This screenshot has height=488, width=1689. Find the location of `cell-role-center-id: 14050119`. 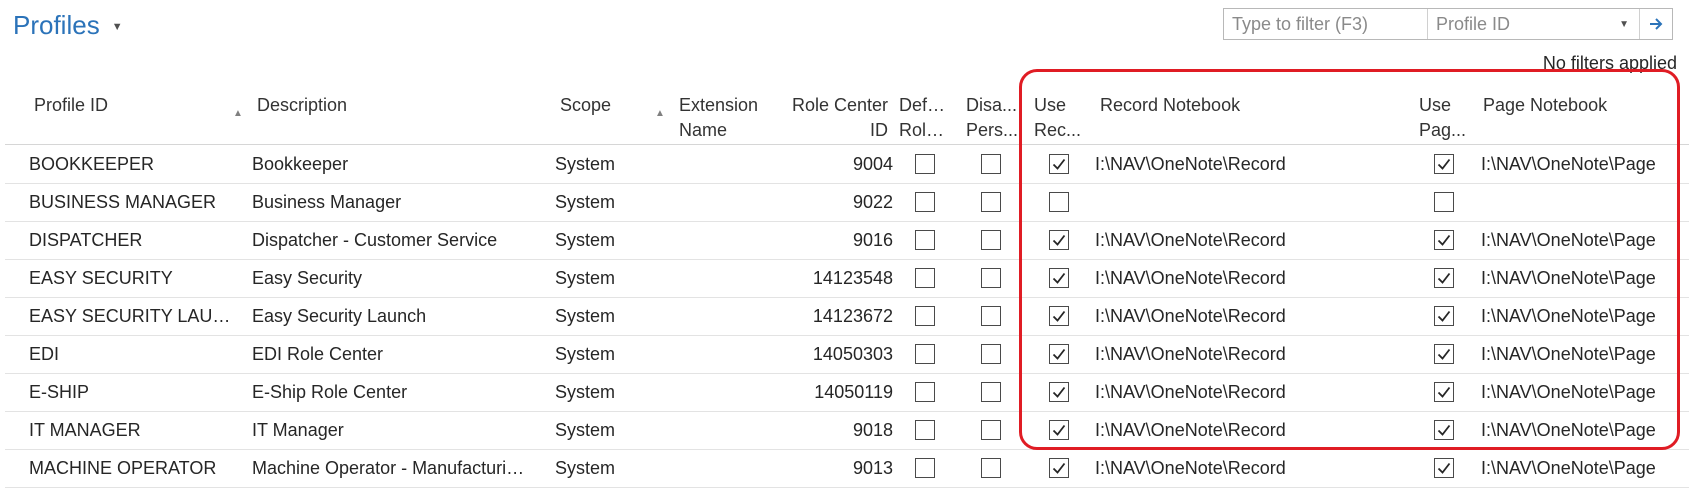

cell-role-center-id: 14050119 is located at coordinates (853, 392).